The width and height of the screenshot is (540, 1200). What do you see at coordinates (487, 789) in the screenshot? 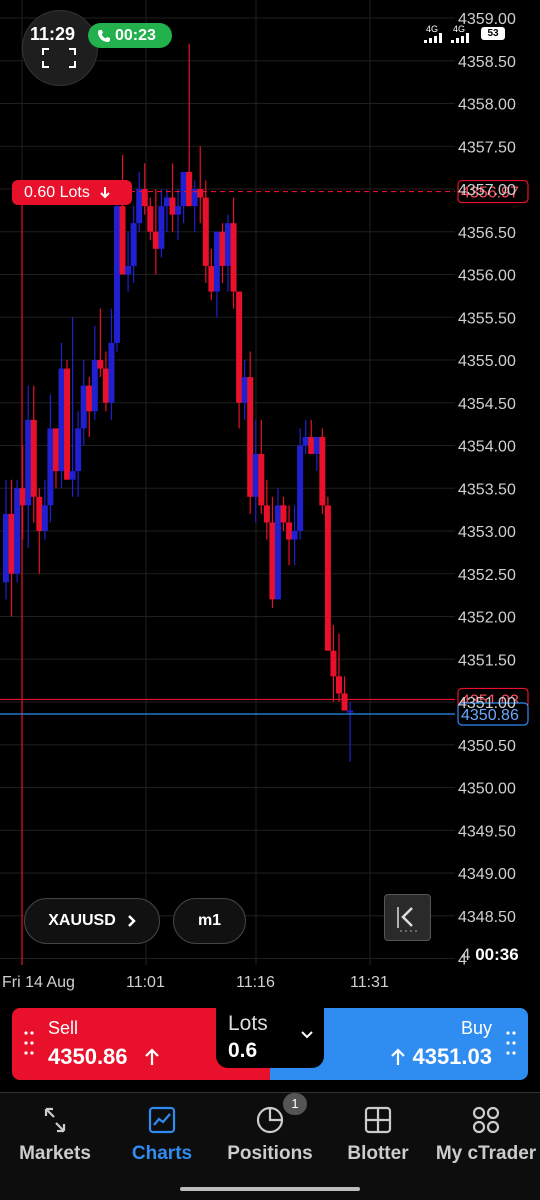
I see `y-tick-label: 4350.00` at bounding box center [487, 789].